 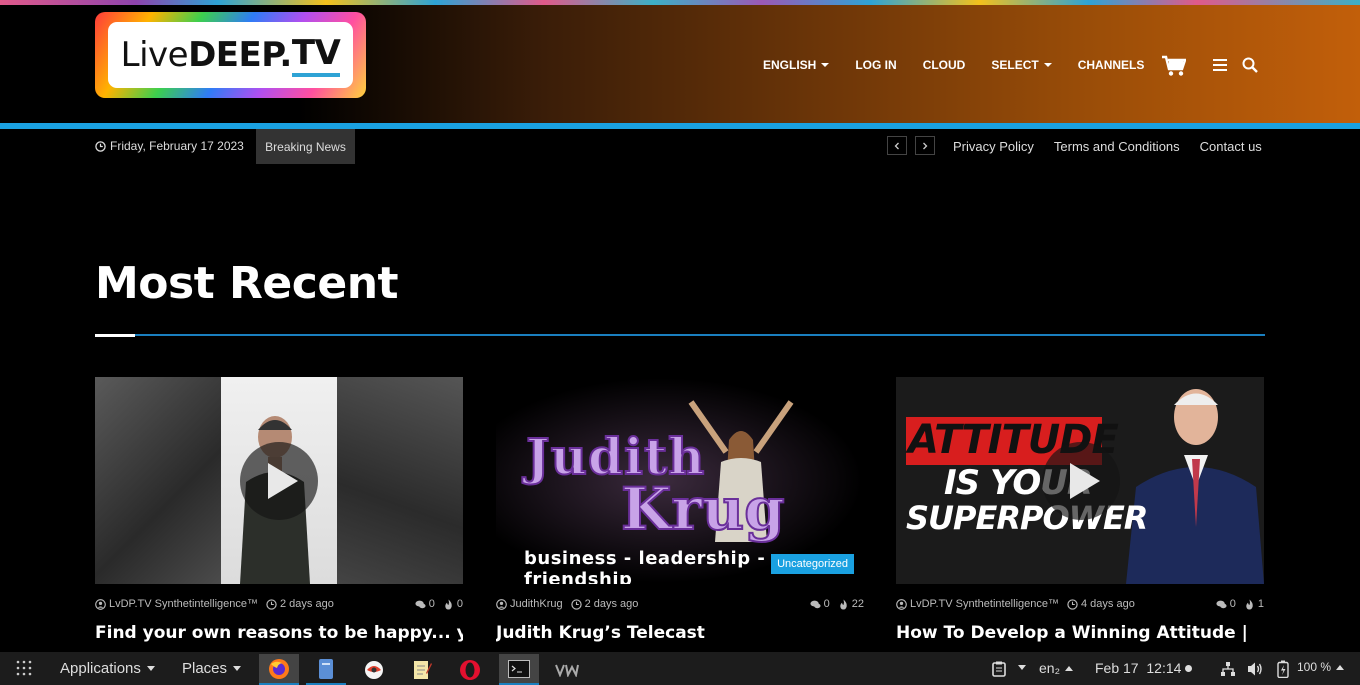 I want to click on firefox-launcher, so click(x=279, y=669).